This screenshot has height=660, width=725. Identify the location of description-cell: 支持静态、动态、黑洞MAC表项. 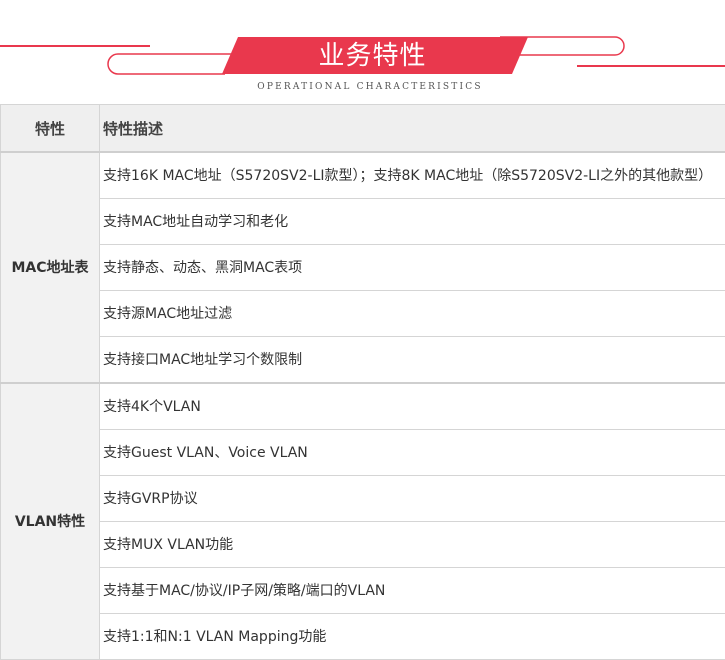
(412, 268).